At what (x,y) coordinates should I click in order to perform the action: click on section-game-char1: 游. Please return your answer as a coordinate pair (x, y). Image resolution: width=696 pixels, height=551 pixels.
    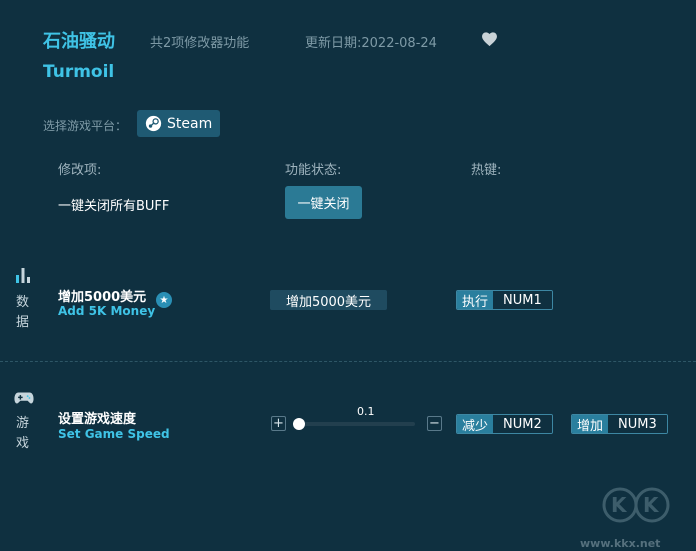
    Looking at the image, I should click on (23, 423).